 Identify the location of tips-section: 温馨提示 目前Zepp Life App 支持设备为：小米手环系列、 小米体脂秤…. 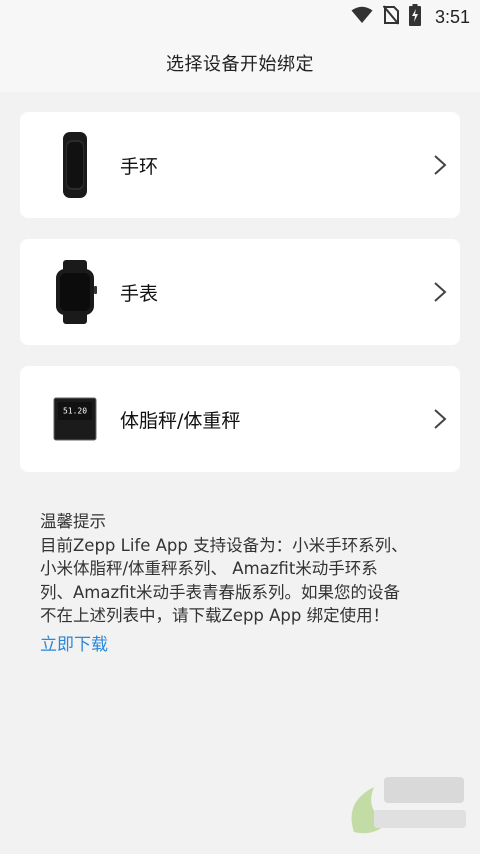
(245, 584).